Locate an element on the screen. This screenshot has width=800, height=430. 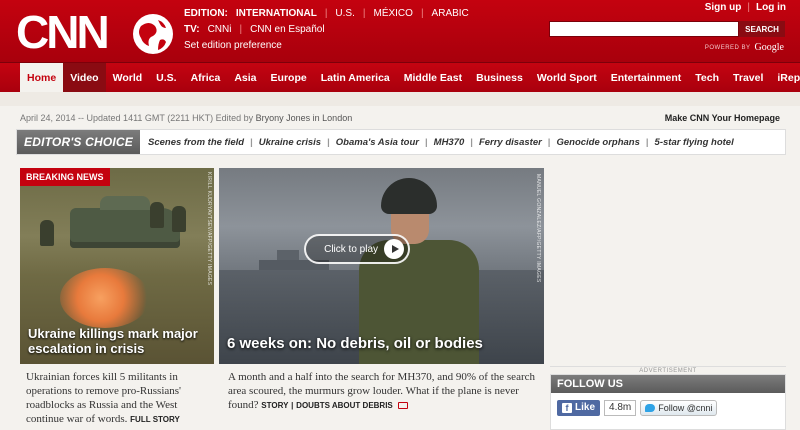
edition-label: EDITION: is located at coordinates (206, 13).